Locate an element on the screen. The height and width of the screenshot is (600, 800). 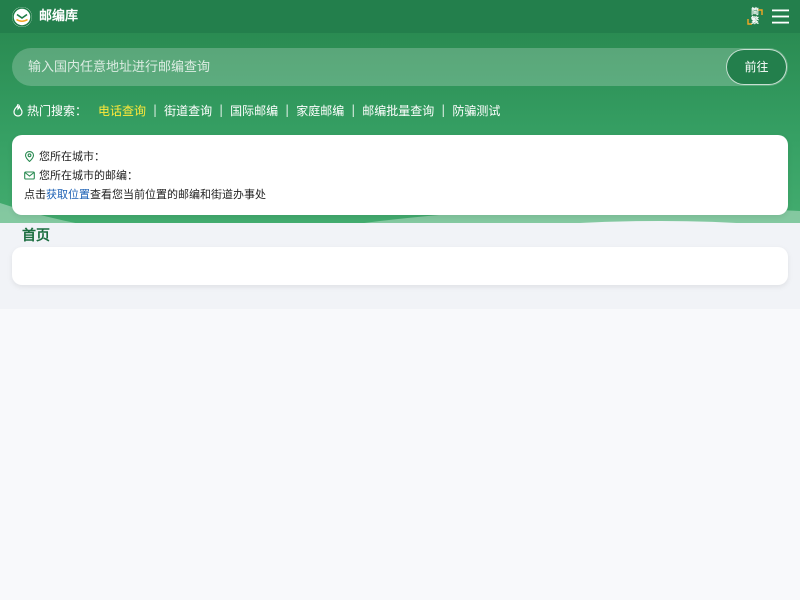
language-toggle: 简 繁 is located at coordinates (755, 17).